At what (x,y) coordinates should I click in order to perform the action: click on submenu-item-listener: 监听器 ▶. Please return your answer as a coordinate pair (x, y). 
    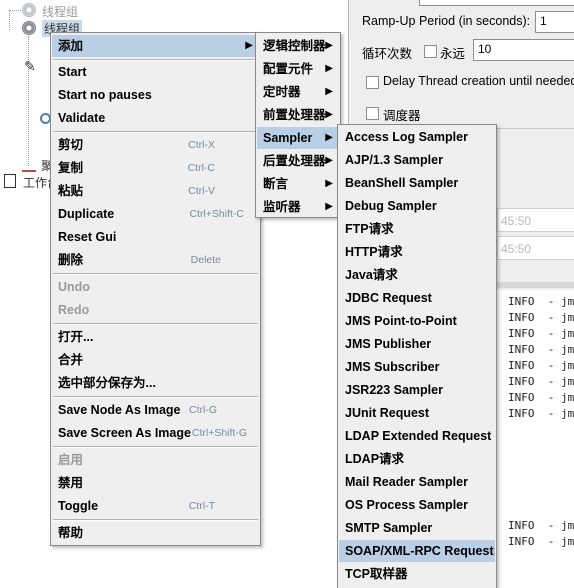
    Looking at the image, I should click on (298, 207).